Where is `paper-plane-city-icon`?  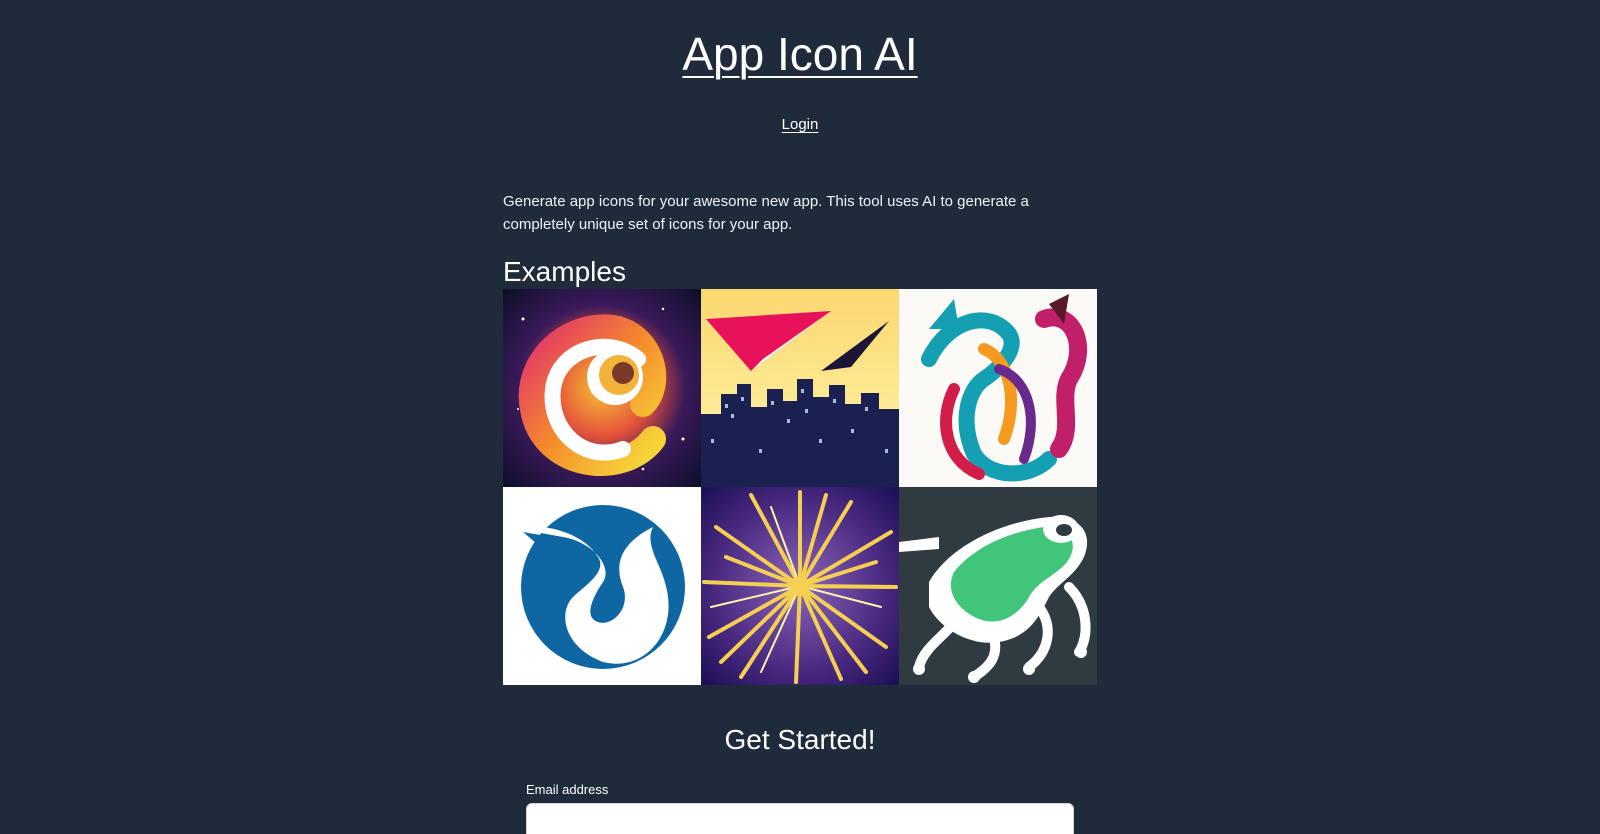 paper-plane-city-icon is located at coordinates (800, 388).